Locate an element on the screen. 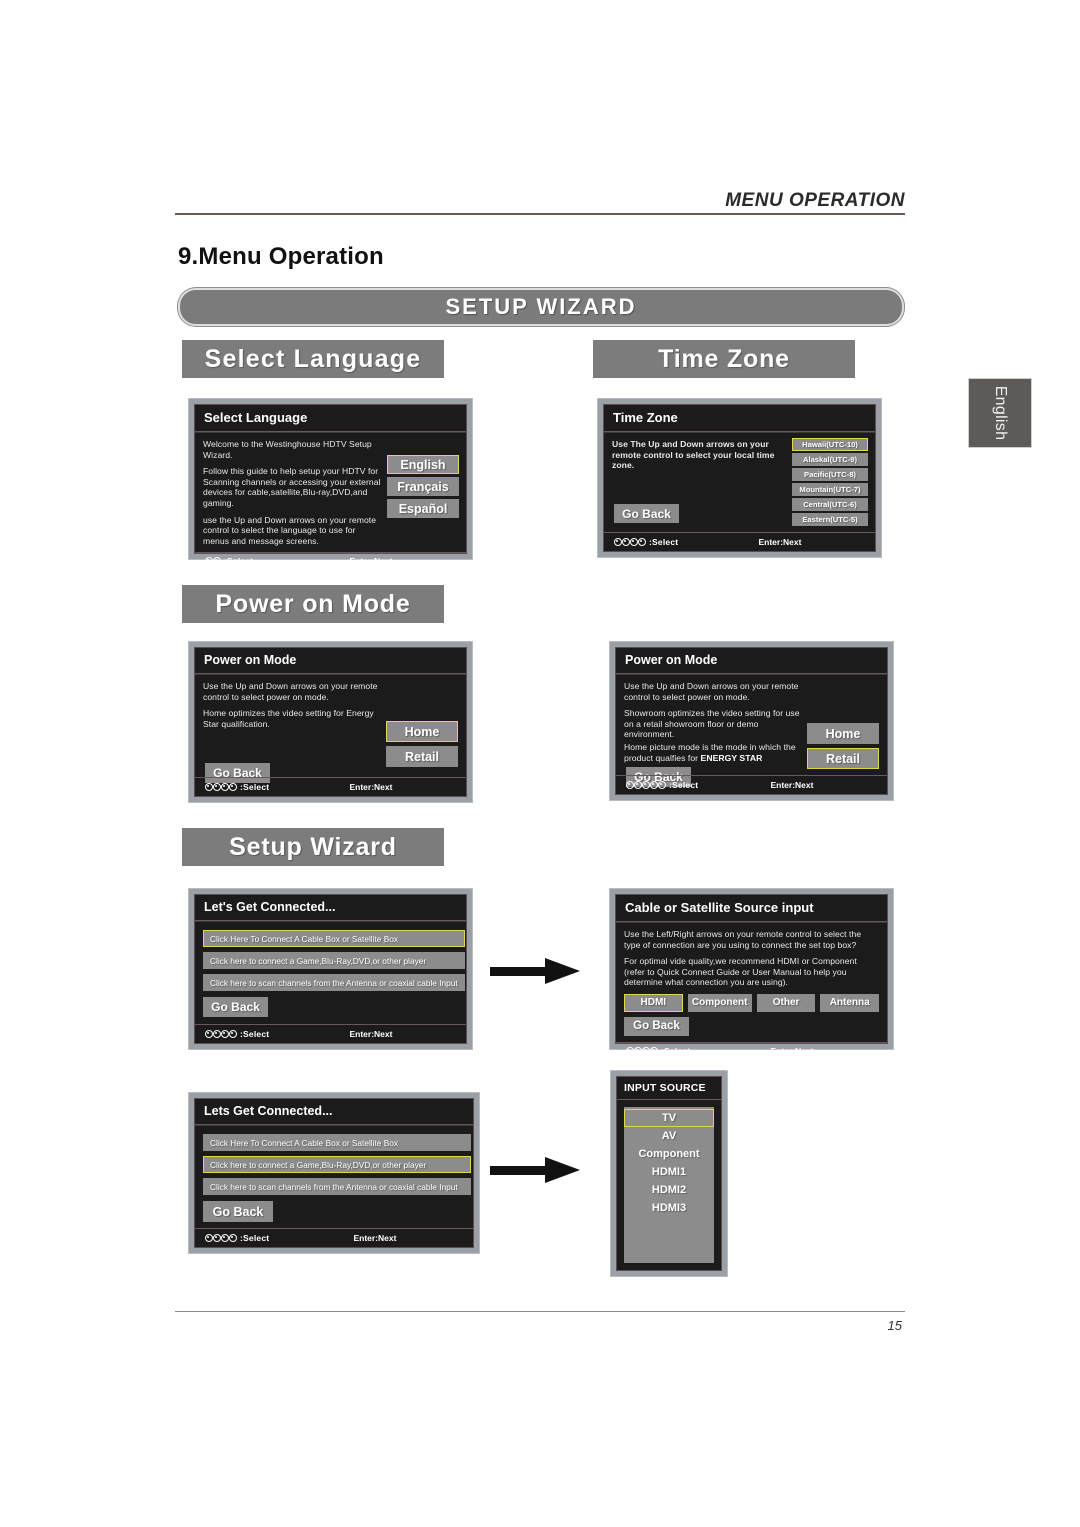  source-option-component: Component is located at coordinates (719, 1002).